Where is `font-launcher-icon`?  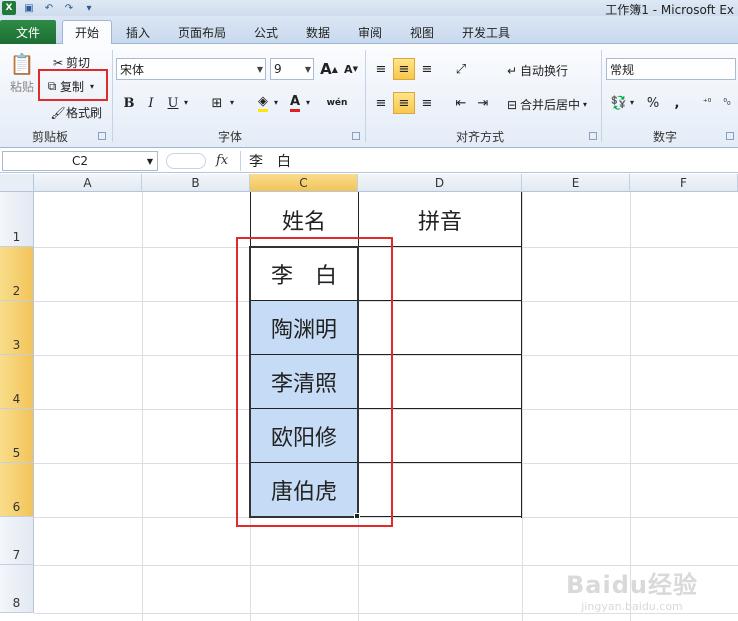 font-launcher-icon is located at coordinates (356, 136).